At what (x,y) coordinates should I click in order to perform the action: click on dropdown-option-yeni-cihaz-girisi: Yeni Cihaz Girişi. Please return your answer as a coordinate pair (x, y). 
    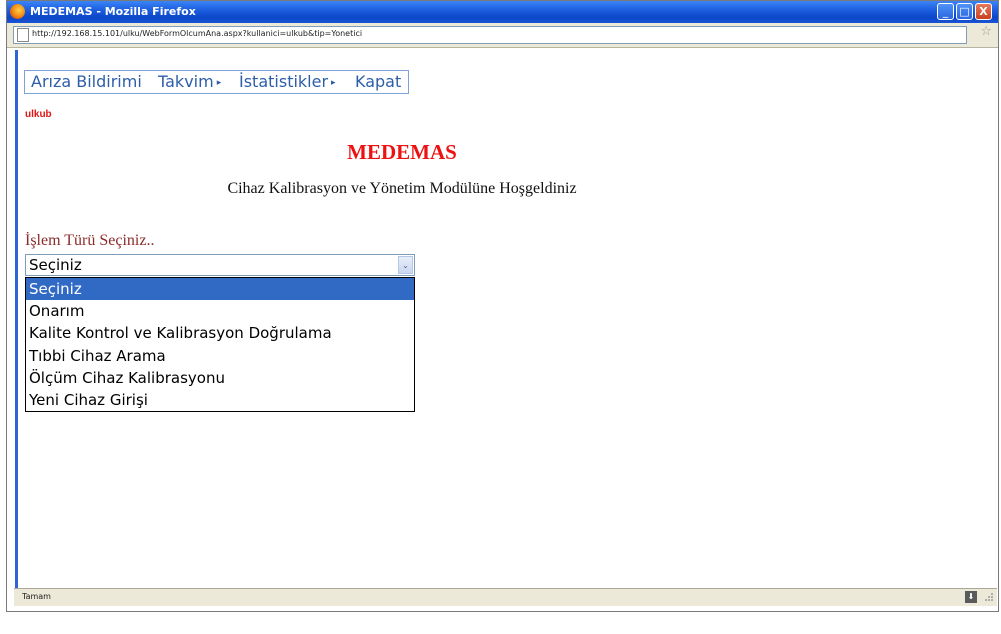
    Looking at the image, I should click on (220, 400).